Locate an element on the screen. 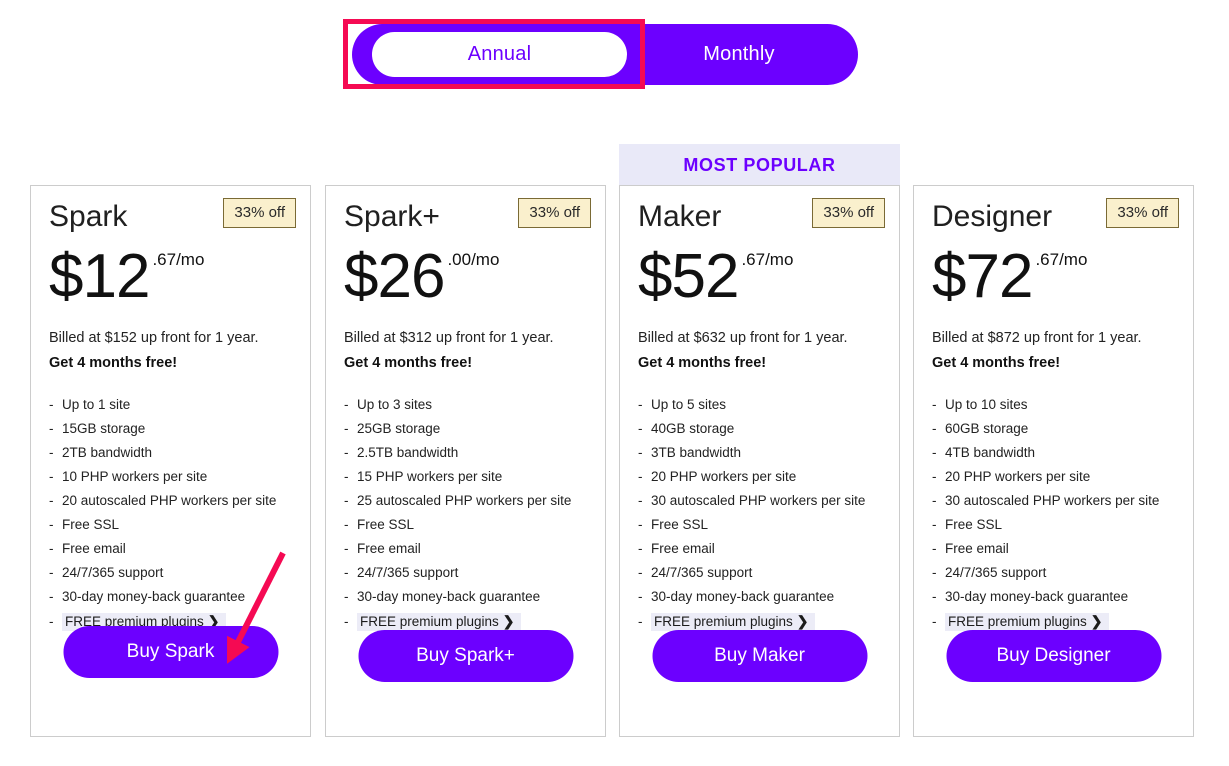  billed-note: Billed at $312 up front for 1 year. is located at coordinates (449, 338).